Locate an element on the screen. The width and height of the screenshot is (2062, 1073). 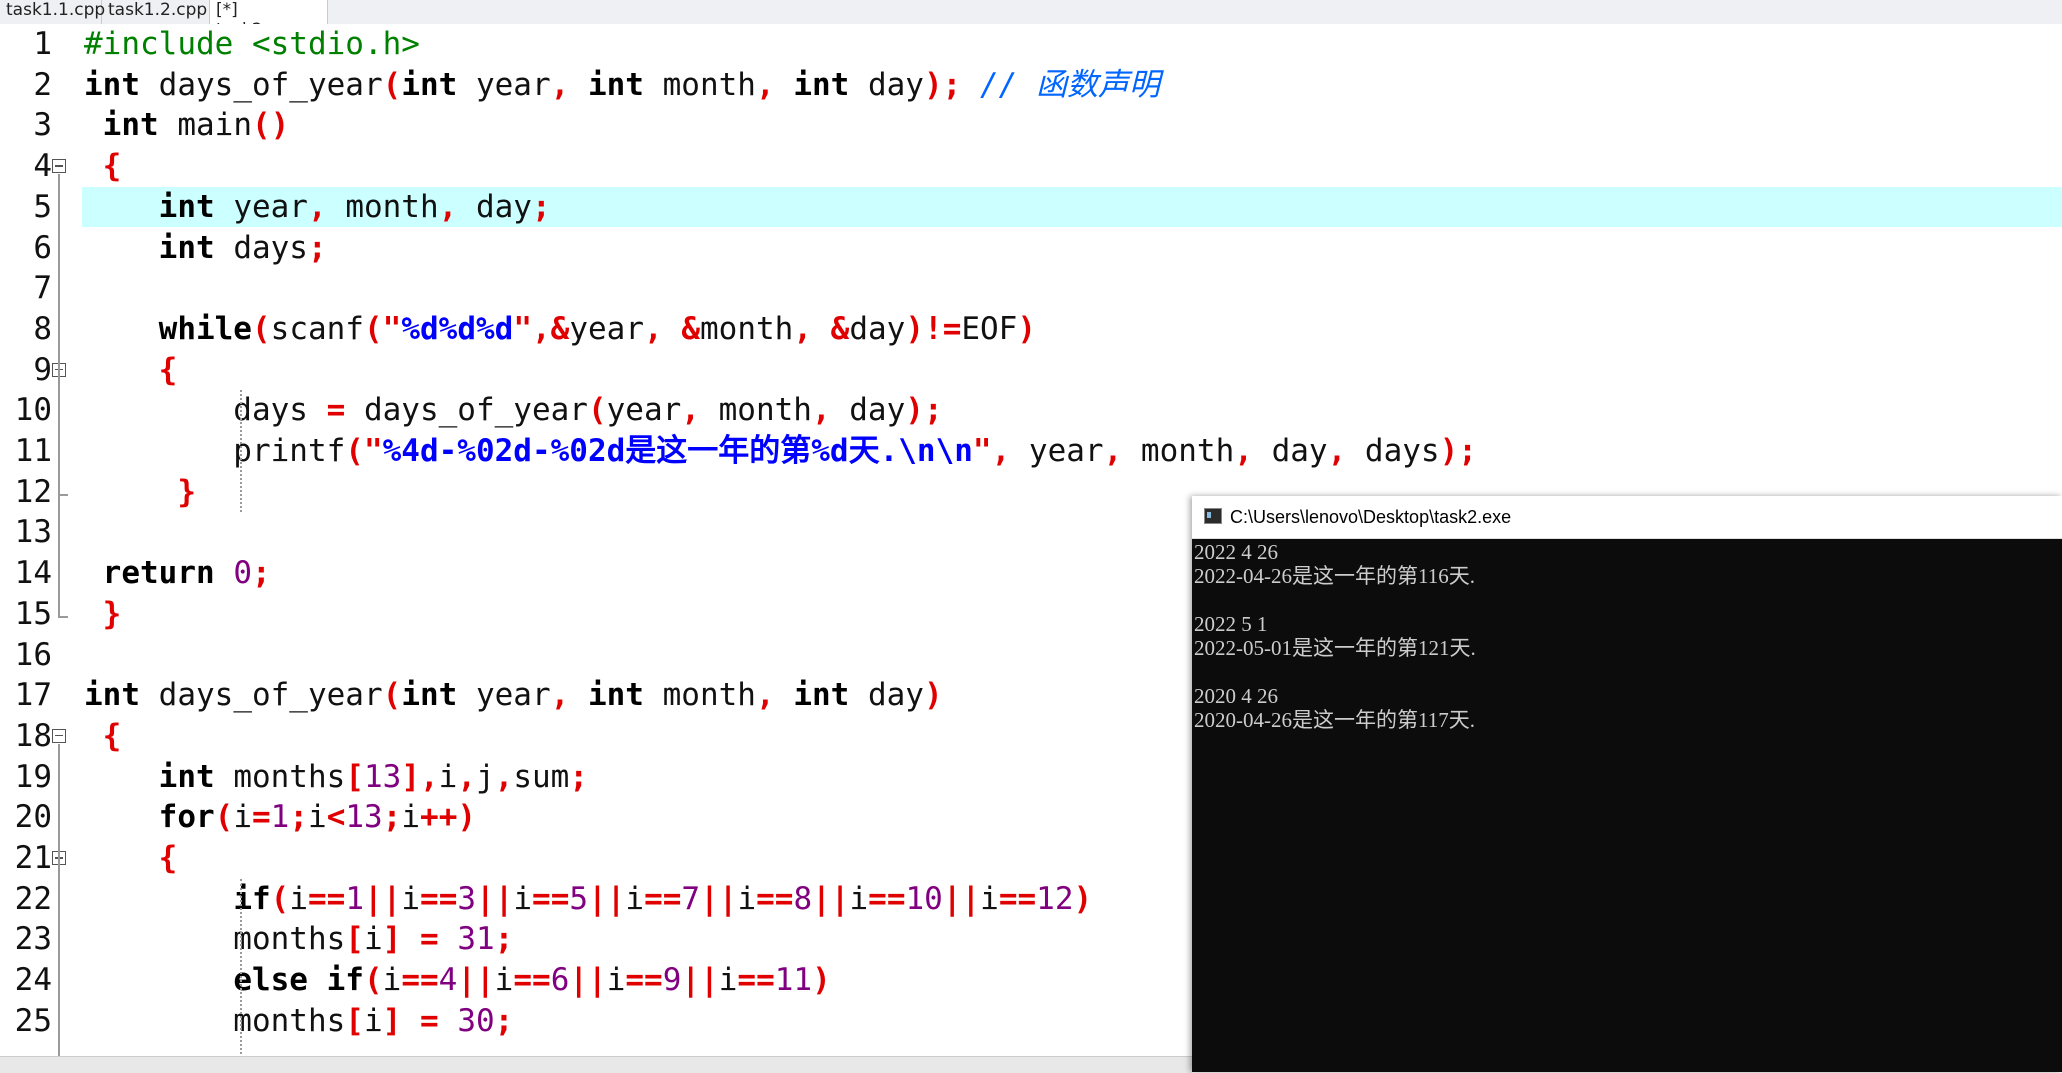
code-line: int main() is located at coordinates (187, 125).